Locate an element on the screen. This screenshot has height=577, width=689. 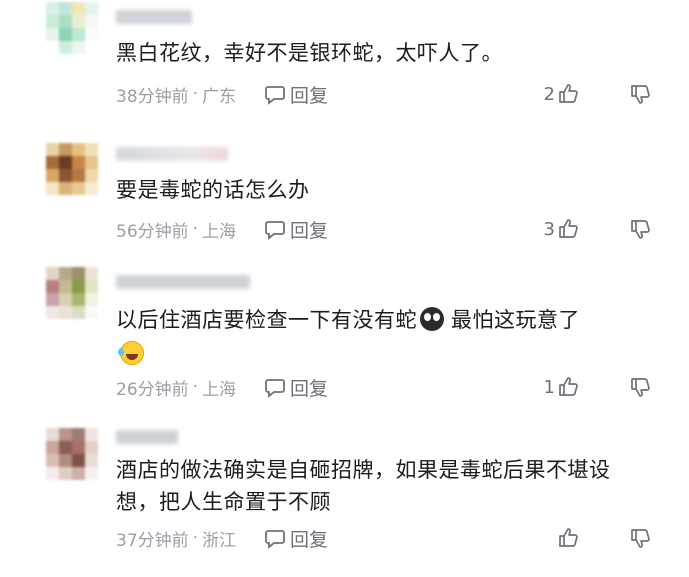
comment-meta: 56分钟前 · 上海 回复 is located at coordinates (222, 229).